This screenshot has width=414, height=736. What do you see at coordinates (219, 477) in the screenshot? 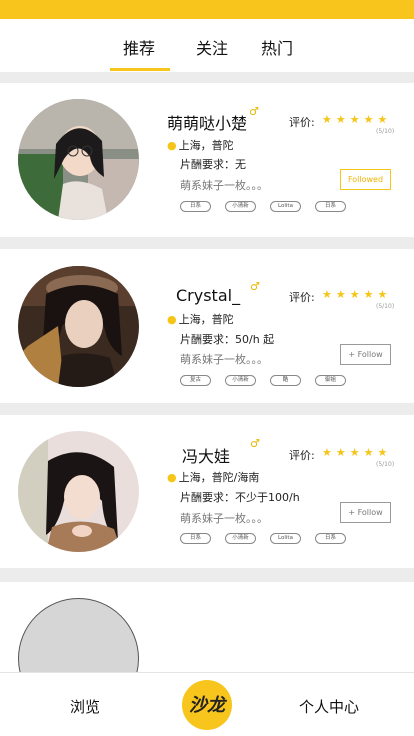
I see `location-text: 上海，普陀/海南` at bounding box center [219, 477].